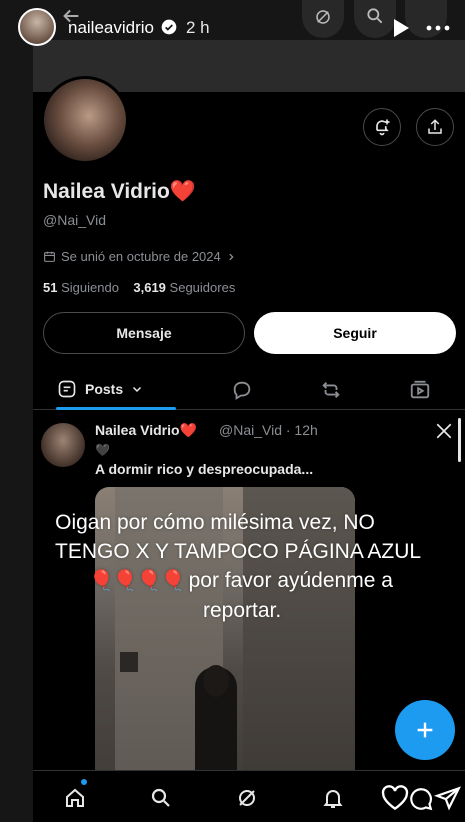 This screenshot has width=465, height=822. I want to click on bell-icon, so click(333, 798).